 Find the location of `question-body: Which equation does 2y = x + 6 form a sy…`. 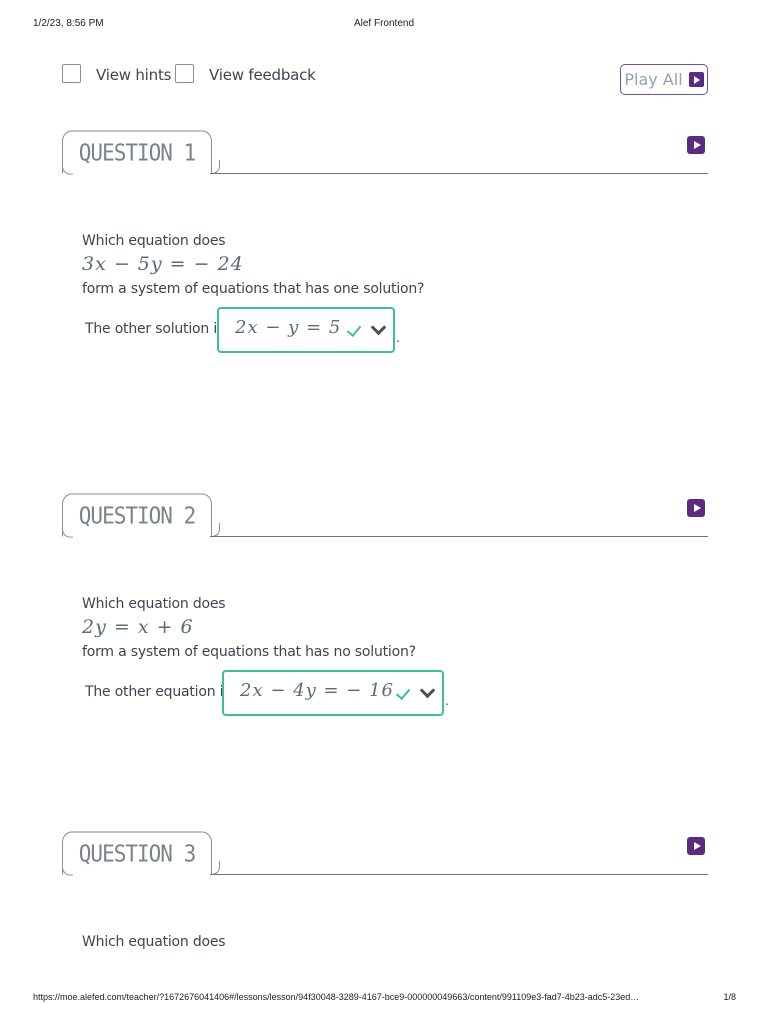

question-body: Which equation does 2y = x + 6 form a sy… is located at coordinates (382, 657).